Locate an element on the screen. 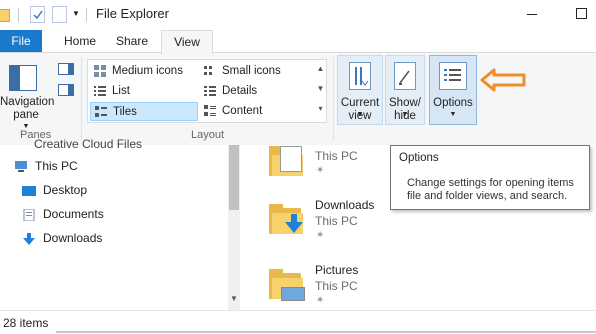 This screenshot has width=596, height=334. layout-item-label: List is located at coordinates (121, 91).